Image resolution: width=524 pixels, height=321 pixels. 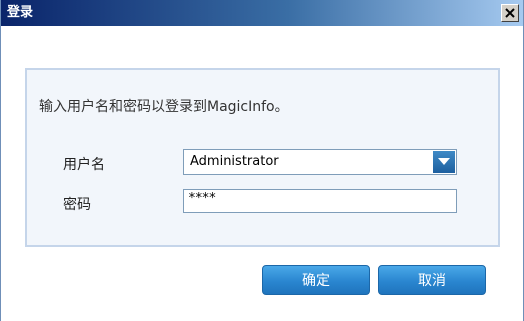 I want to click on dropdown-button, so click(x=444, y=162).